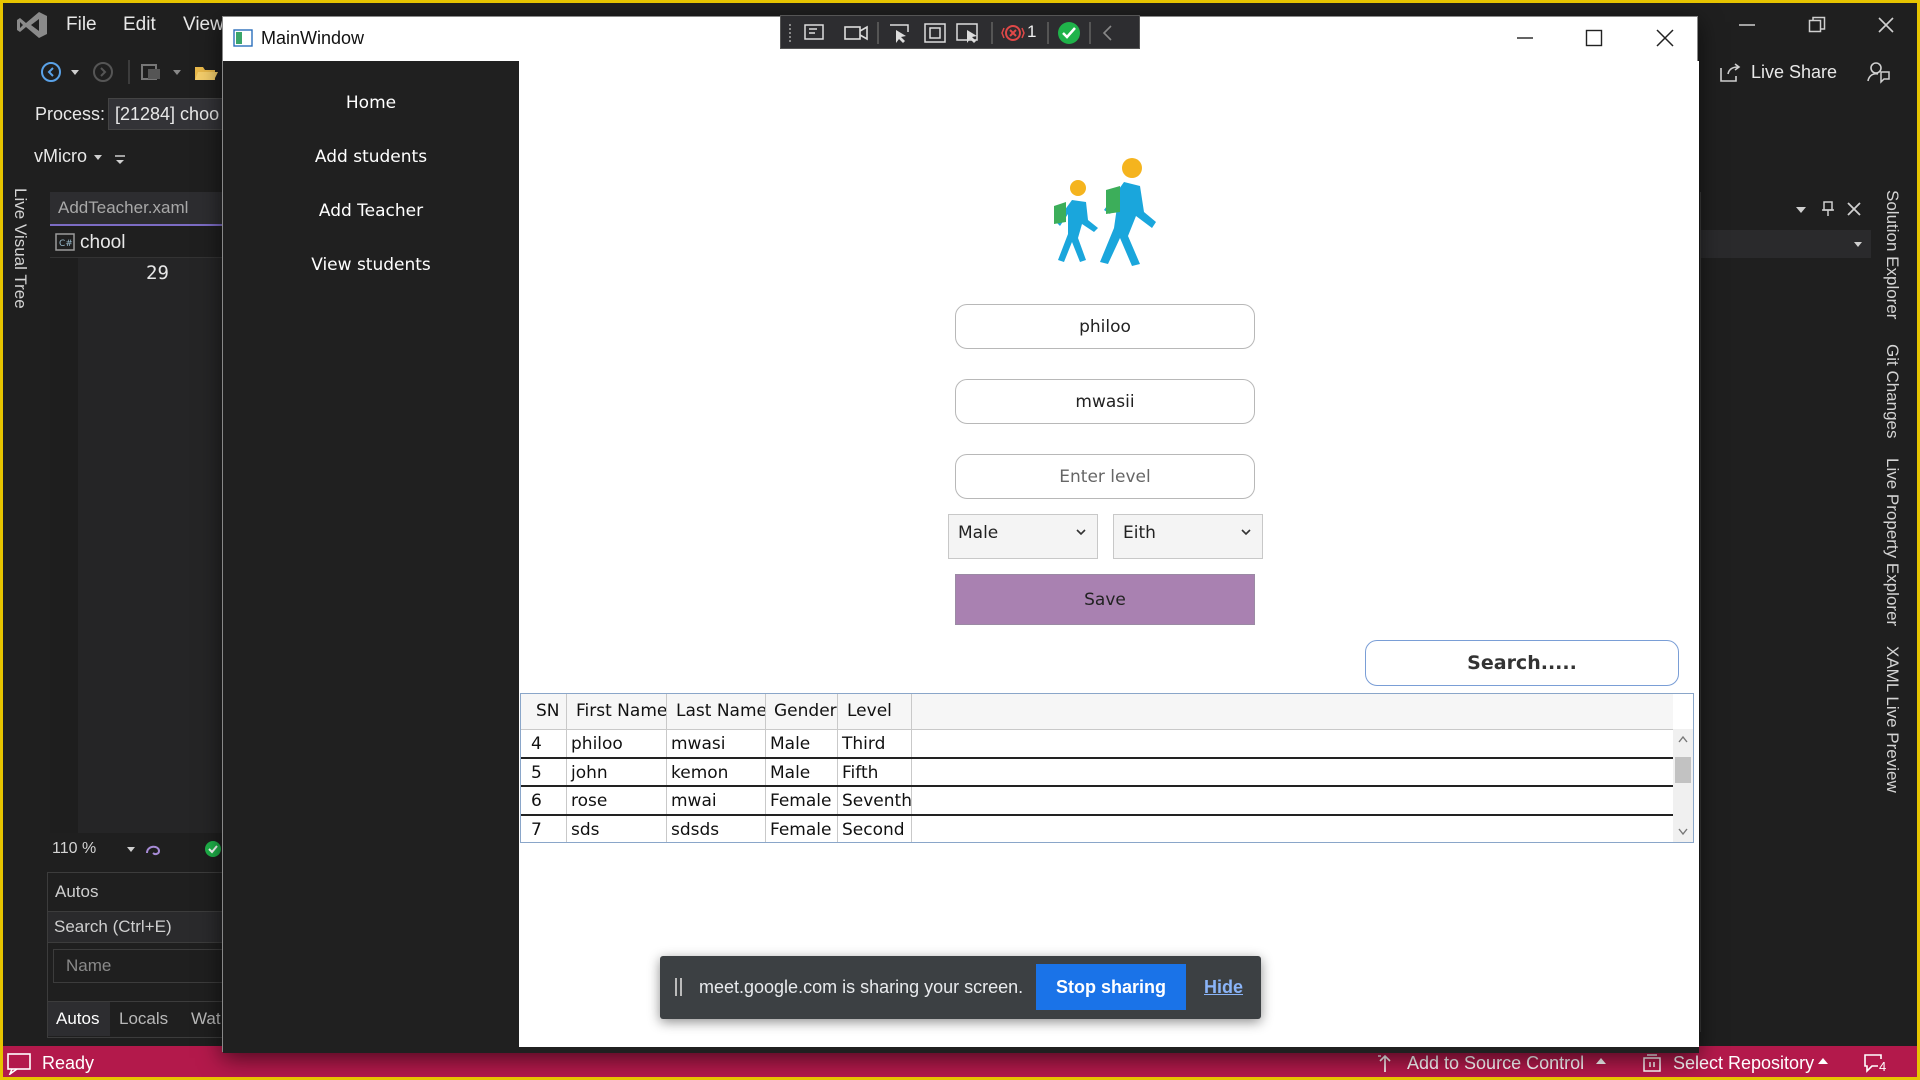 The height and width of the screenshot is (1080, 1920). I want to click on repository-caret-icon, so click(1823, 1061).